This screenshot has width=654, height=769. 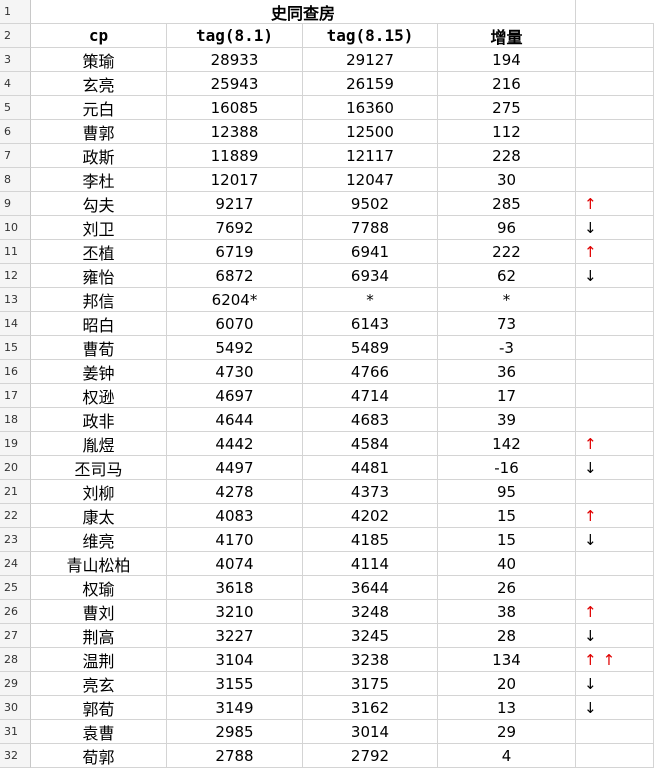 I want to click on cell-tag-8-15: 7788, so click(x=370, y=228).